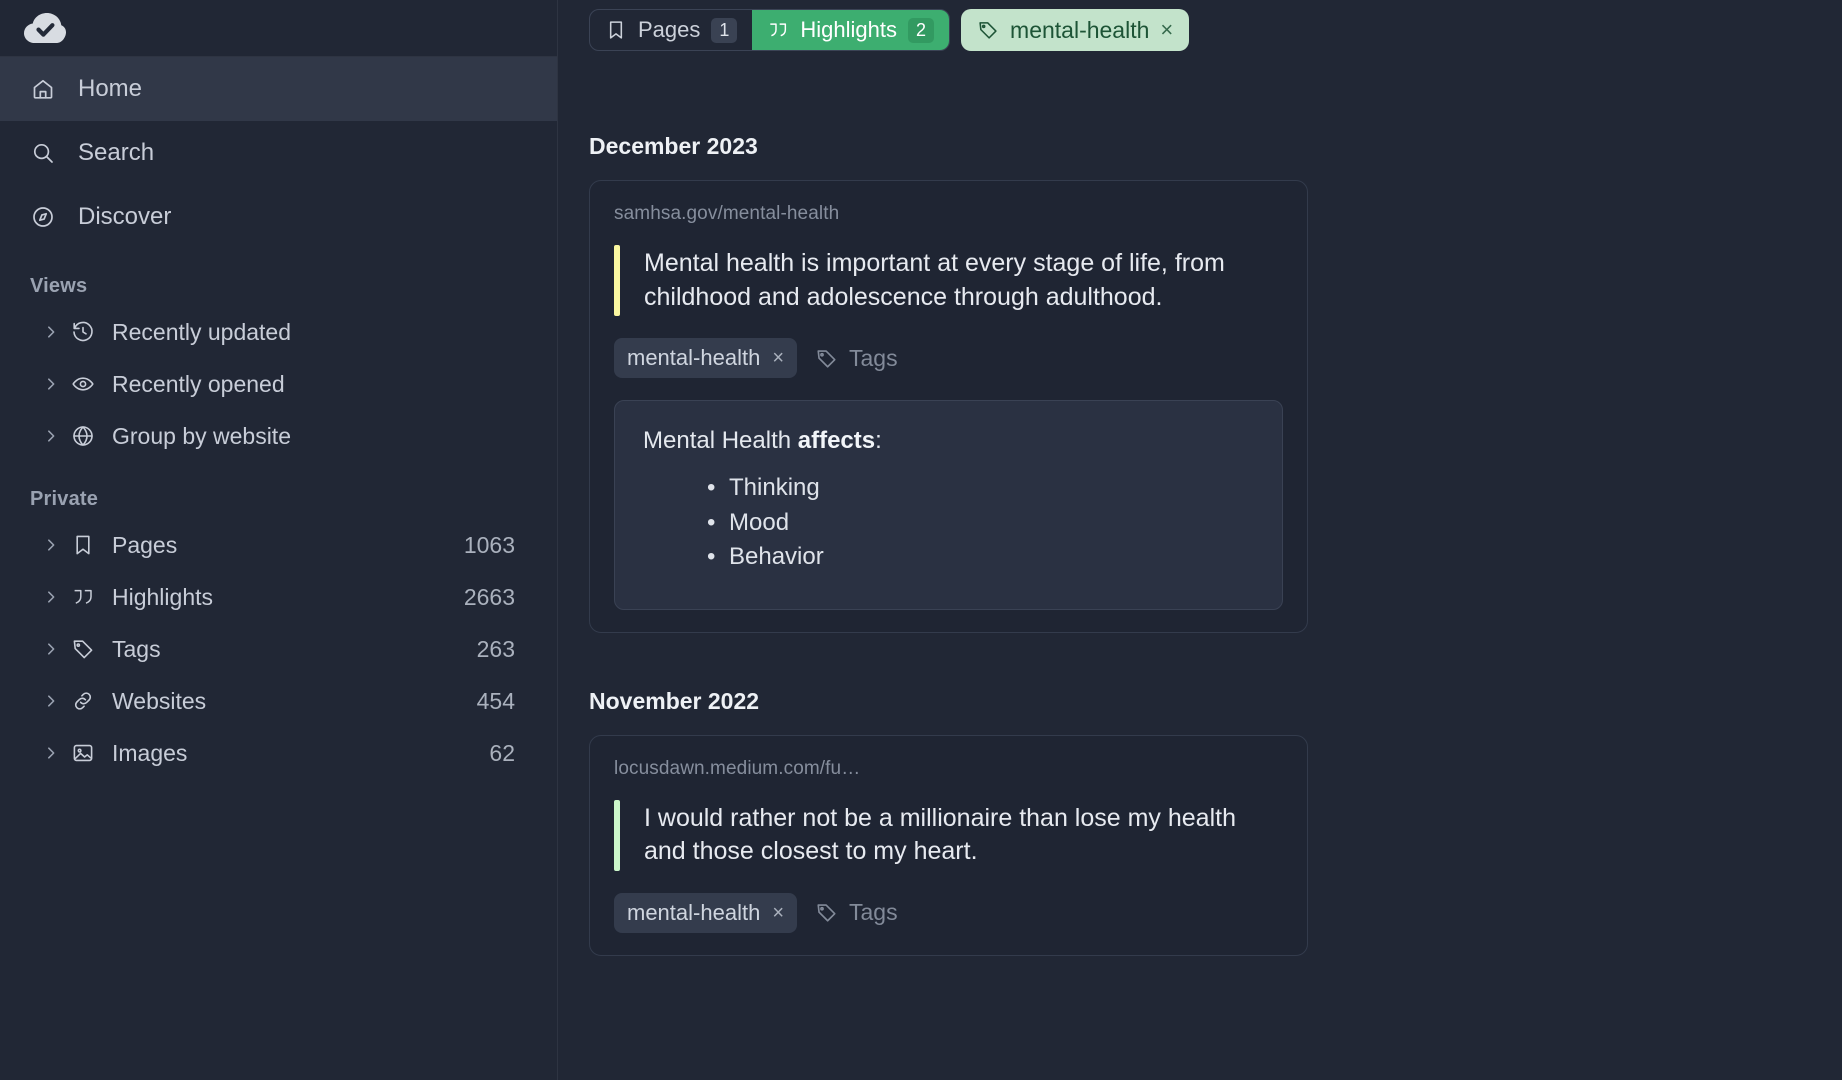  I want to click on sidebar-item-discover: Discover, so click(278, 217).